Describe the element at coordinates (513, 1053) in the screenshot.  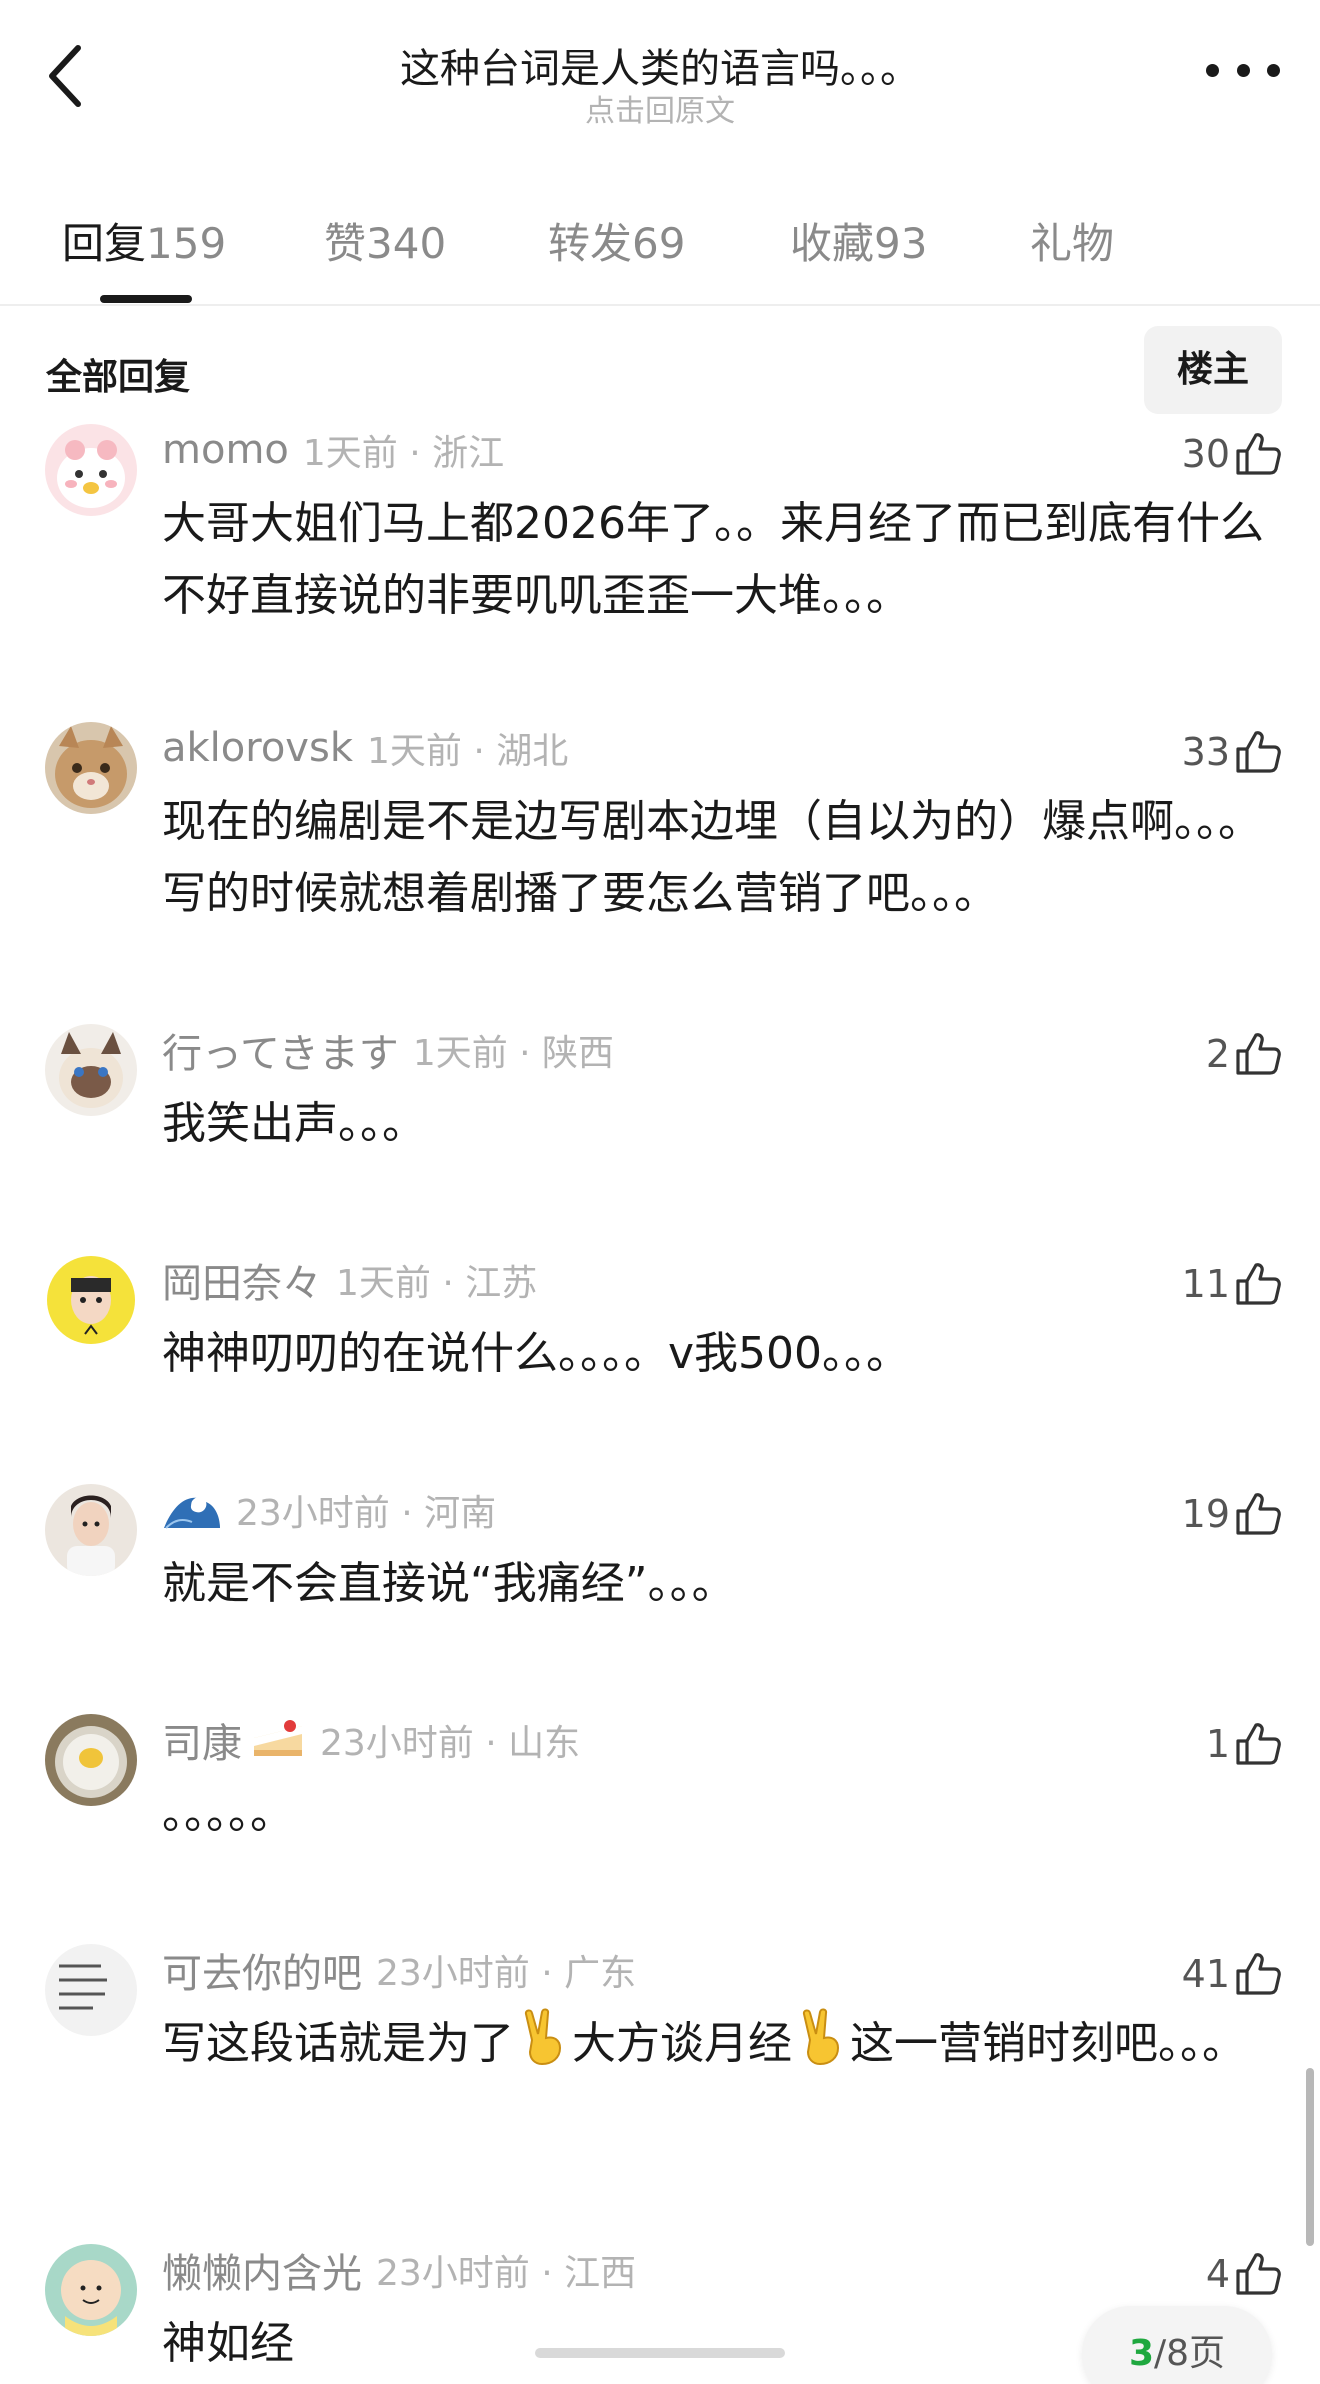
I see `time-location: 1天前 · 陕西` at that location.